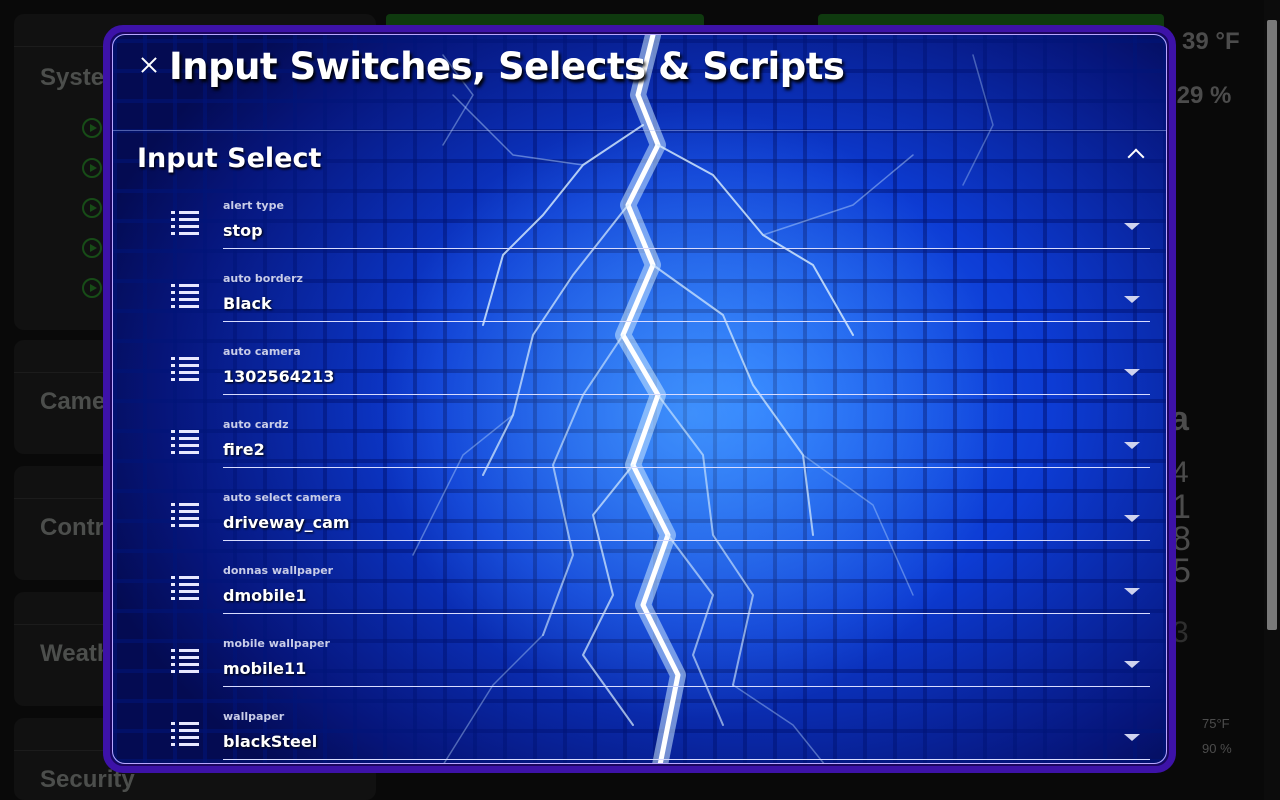 Image resolution: width=1280 pixels, height=800 pixels. I want to click on list-item: auto cardz fire2, so click(639, 450).